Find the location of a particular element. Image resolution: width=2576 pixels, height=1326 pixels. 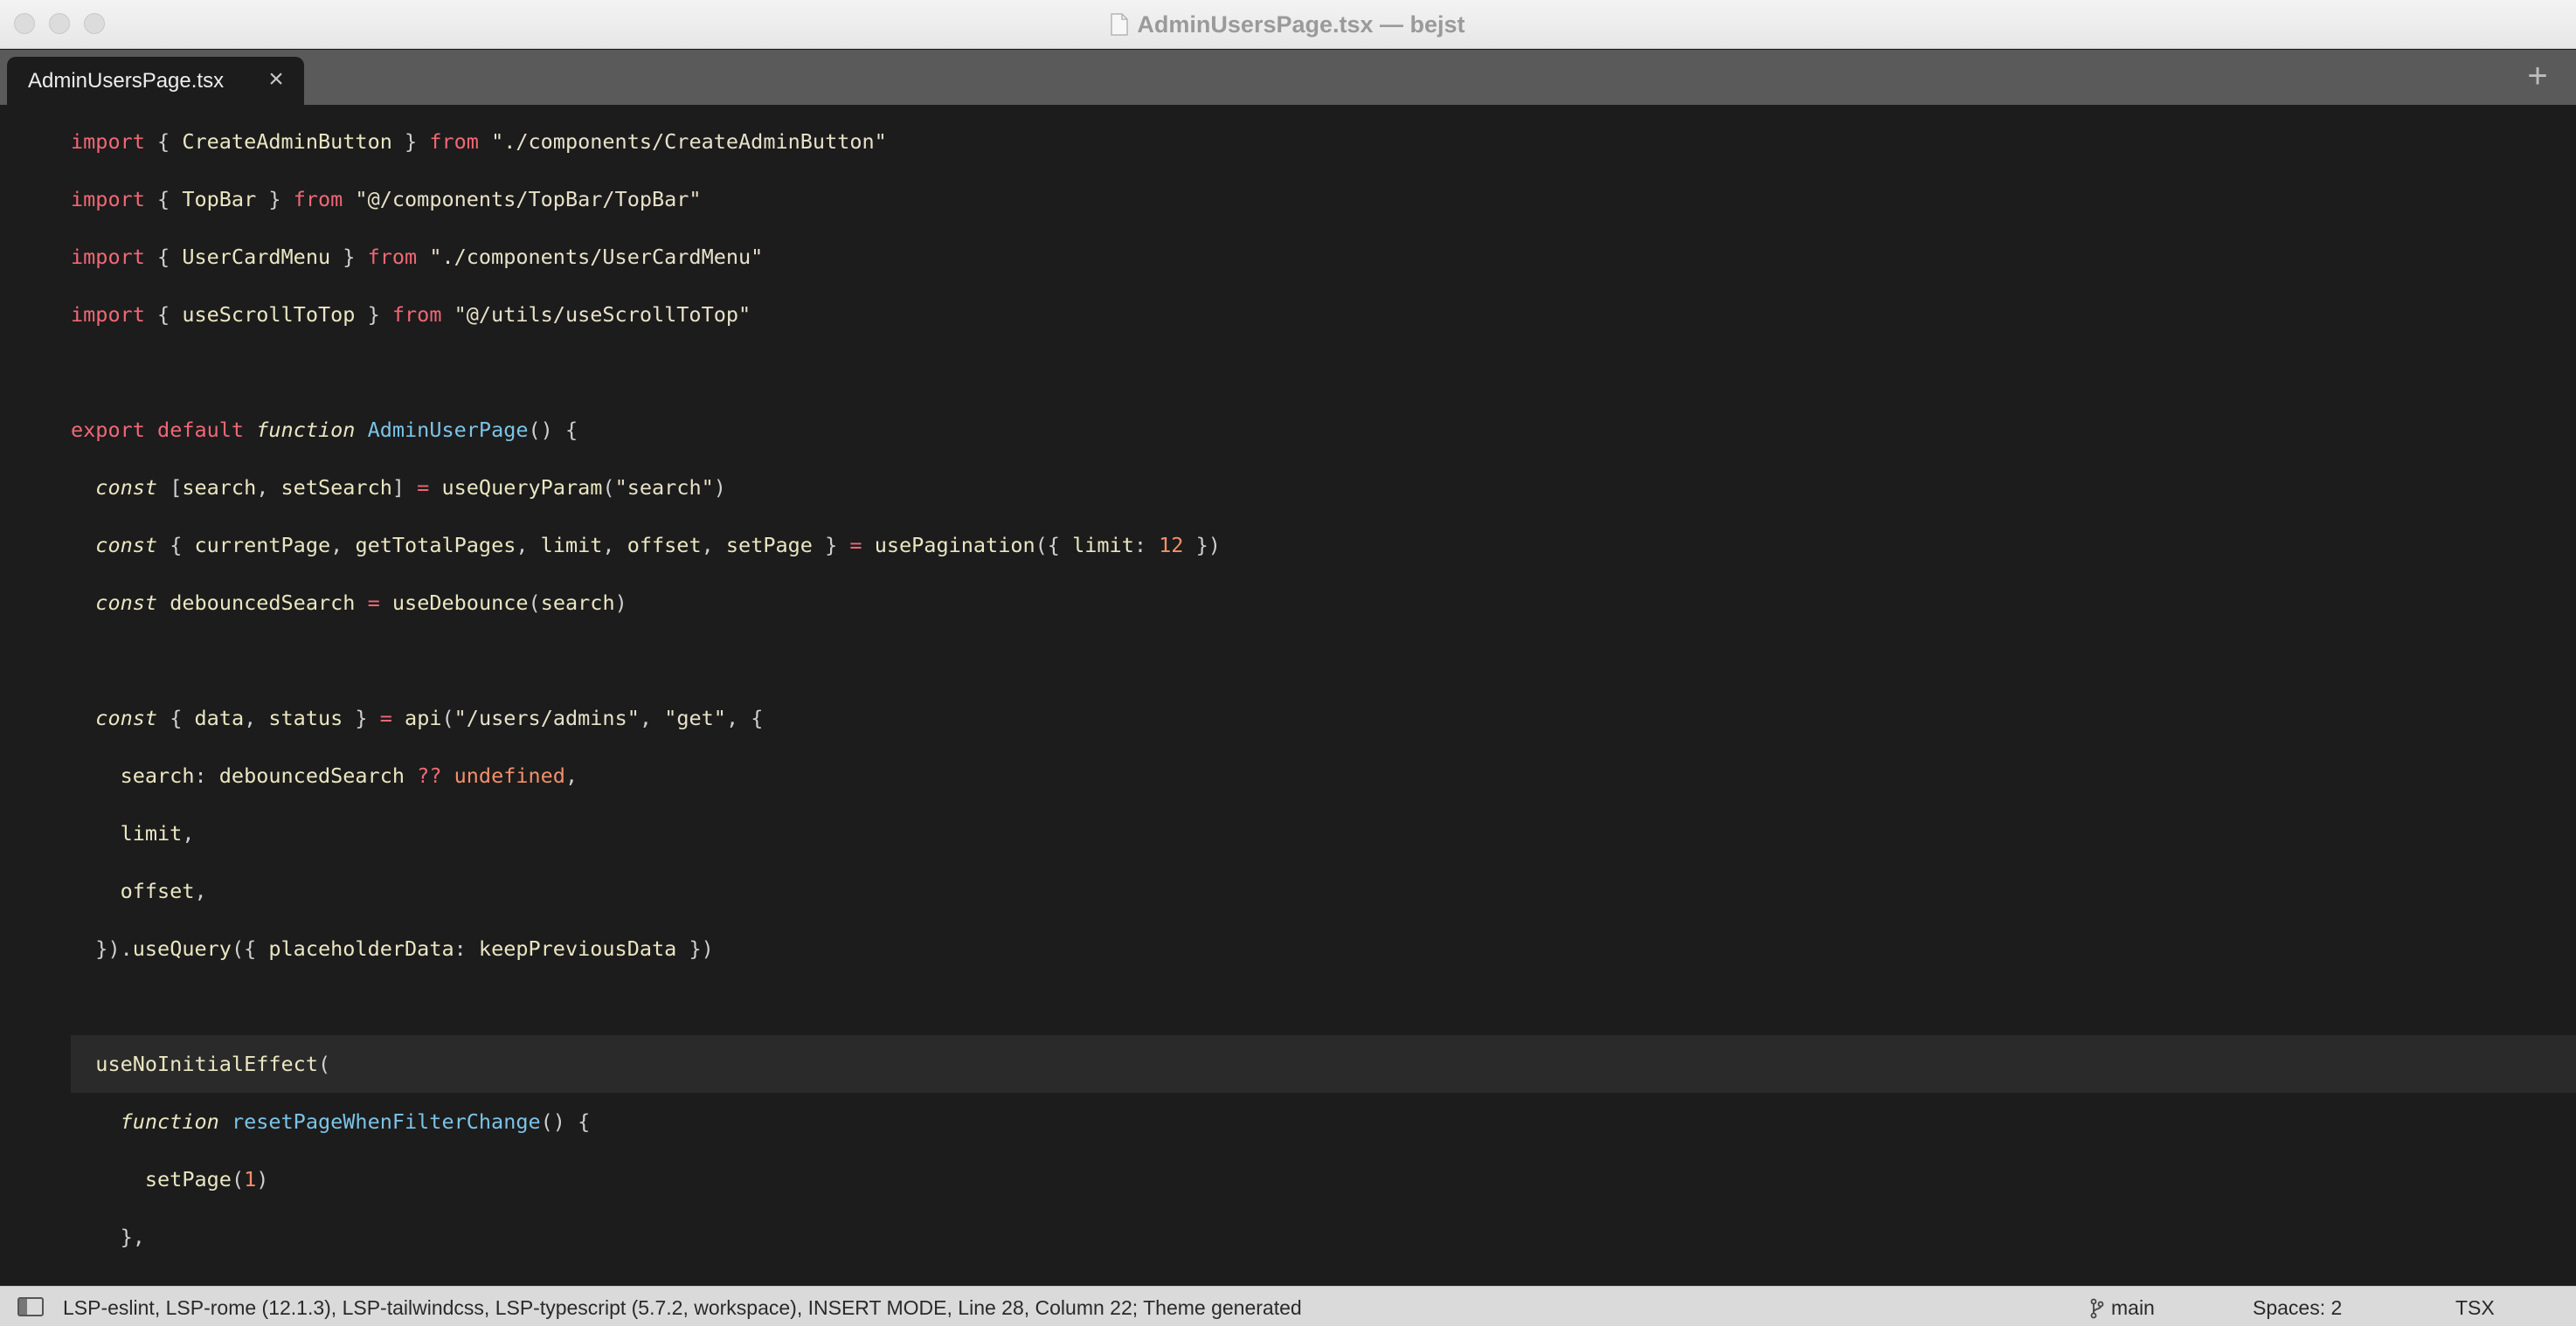

code-token: "./components/CreateAdminButton" is located at coordinates (682, 141).